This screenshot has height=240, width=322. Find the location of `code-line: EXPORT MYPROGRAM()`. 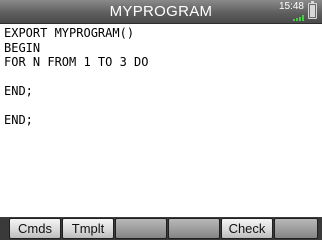

code-line: EXPORT MYPROGRAM() is located at coordinates (161, 33).